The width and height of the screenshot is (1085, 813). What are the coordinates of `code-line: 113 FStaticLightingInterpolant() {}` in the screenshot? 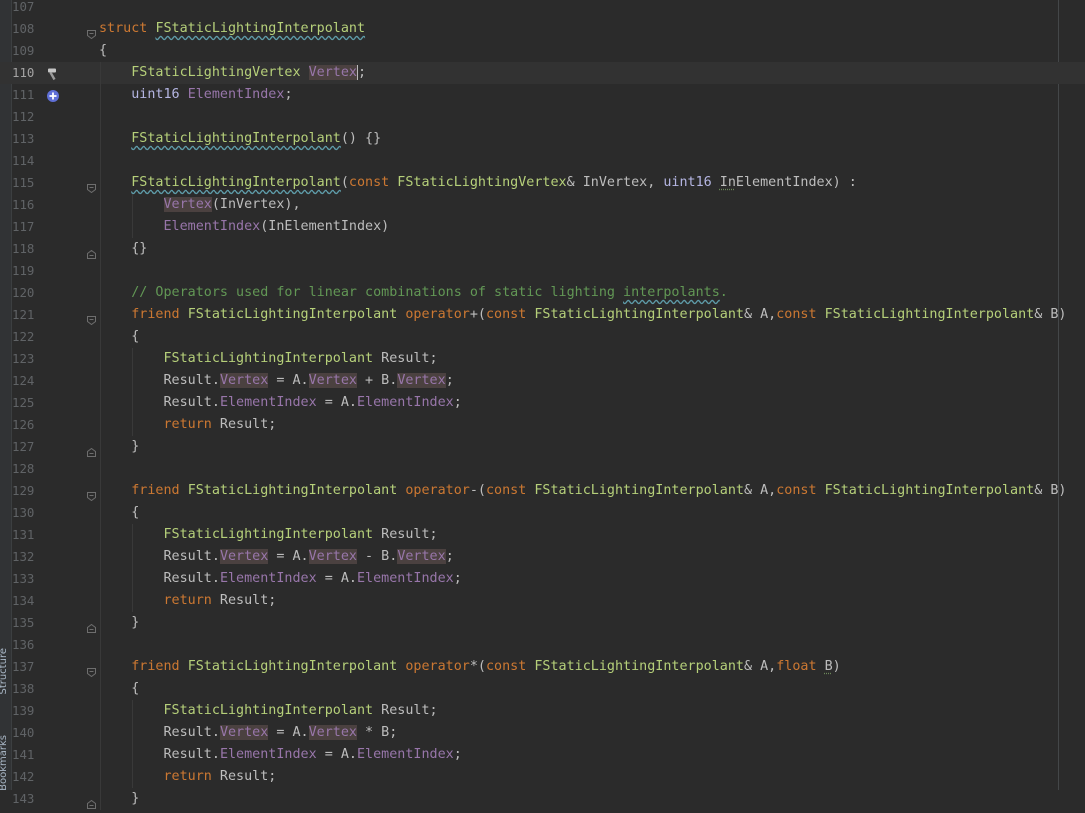 It's located at (542, 139).